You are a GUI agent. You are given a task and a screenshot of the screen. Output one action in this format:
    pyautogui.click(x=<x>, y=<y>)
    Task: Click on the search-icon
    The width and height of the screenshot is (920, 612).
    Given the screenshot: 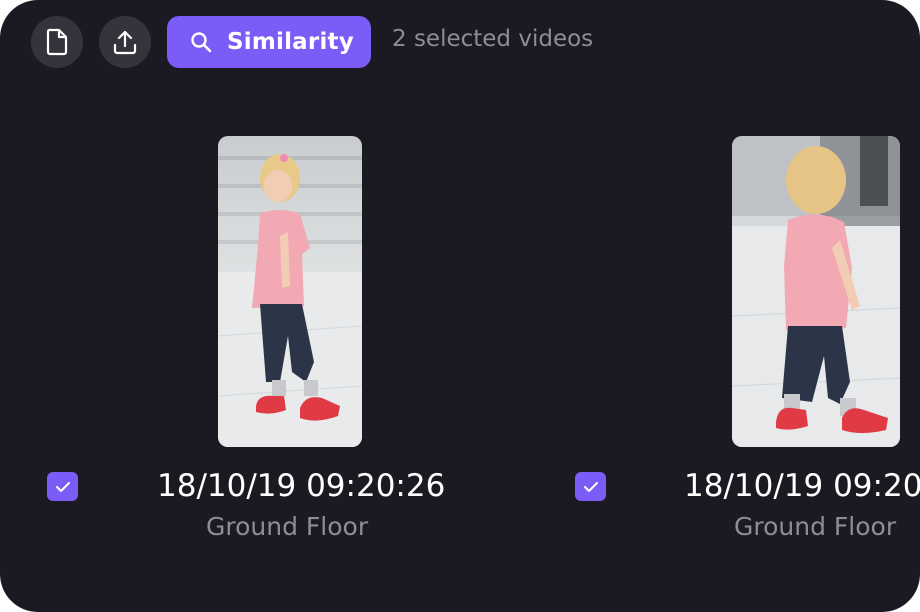 What is the action you would take?
    pyautogui.click(x=201, y=42)
    